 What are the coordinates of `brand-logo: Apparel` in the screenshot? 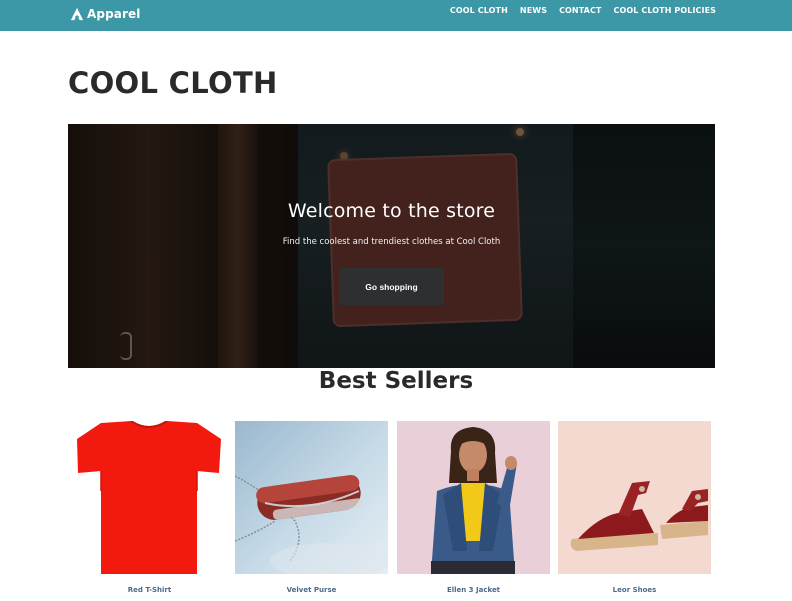 It's located at (105, 14).